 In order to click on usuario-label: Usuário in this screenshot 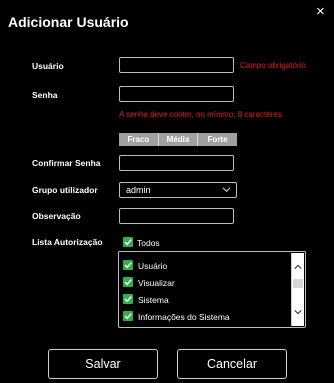, I will do `click(48, 66)`.